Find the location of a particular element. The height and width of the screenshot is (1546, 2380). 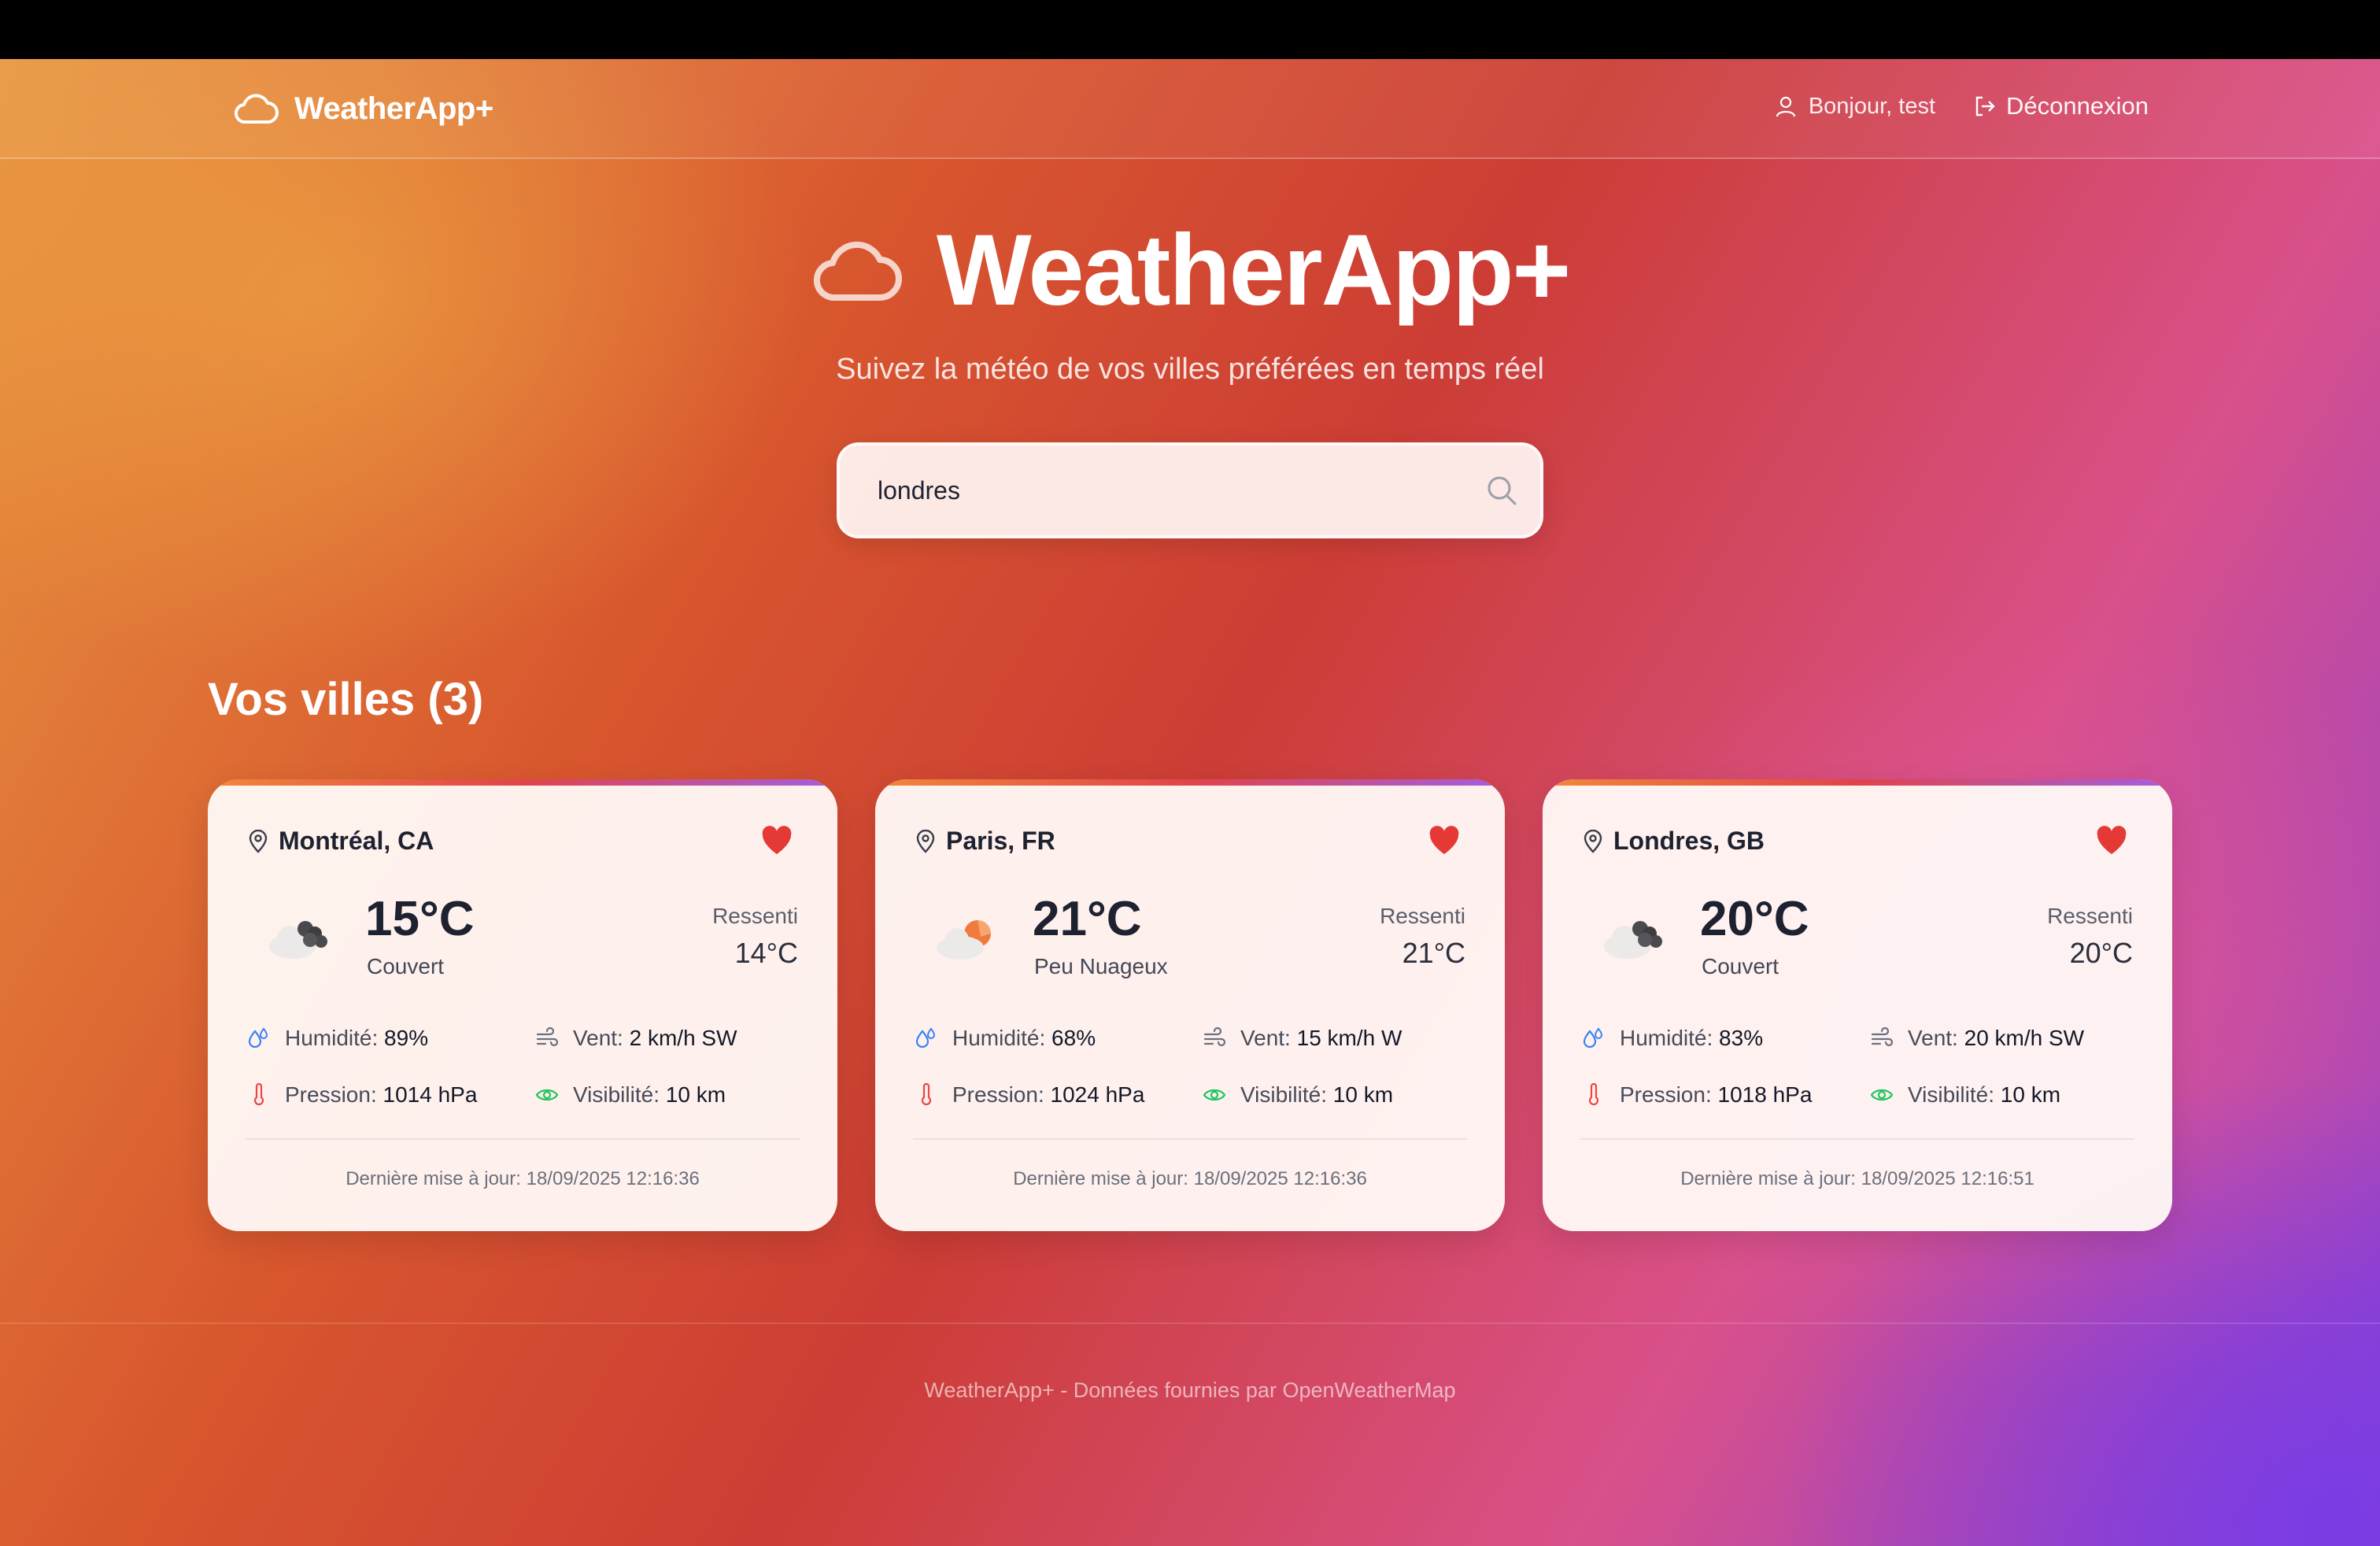

search-input is located at coordinates (1161, 490).